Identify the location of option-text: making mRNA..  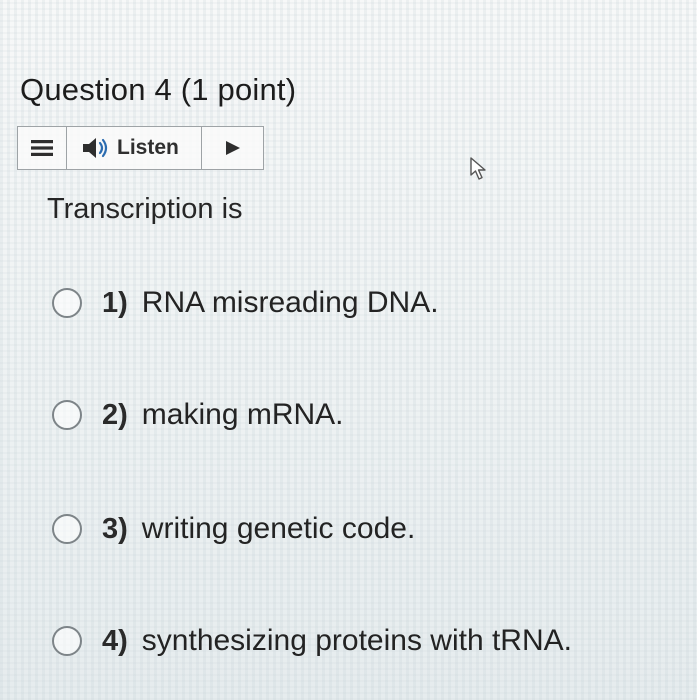
(242, 414).